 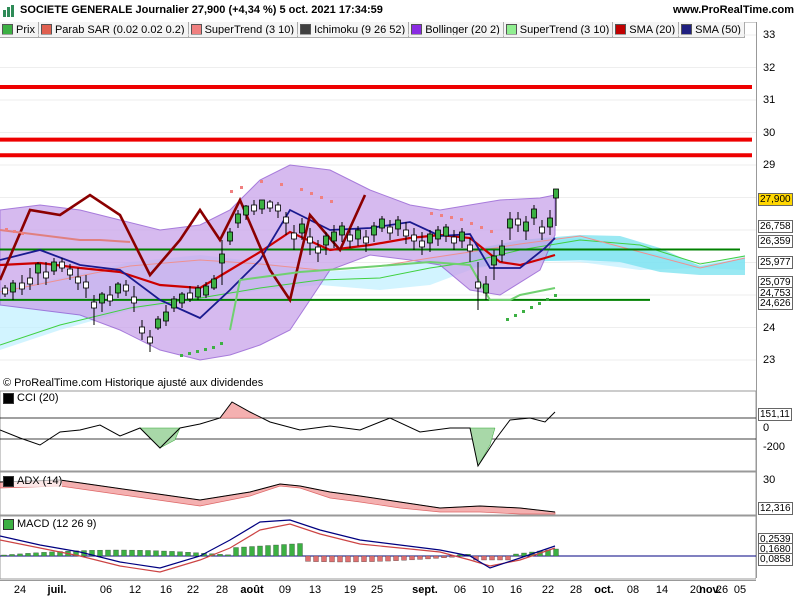 What do you see at coordinates (135, 590) in the screenshot?
I see `date-tick: 12` at bounding box center [135, 590].